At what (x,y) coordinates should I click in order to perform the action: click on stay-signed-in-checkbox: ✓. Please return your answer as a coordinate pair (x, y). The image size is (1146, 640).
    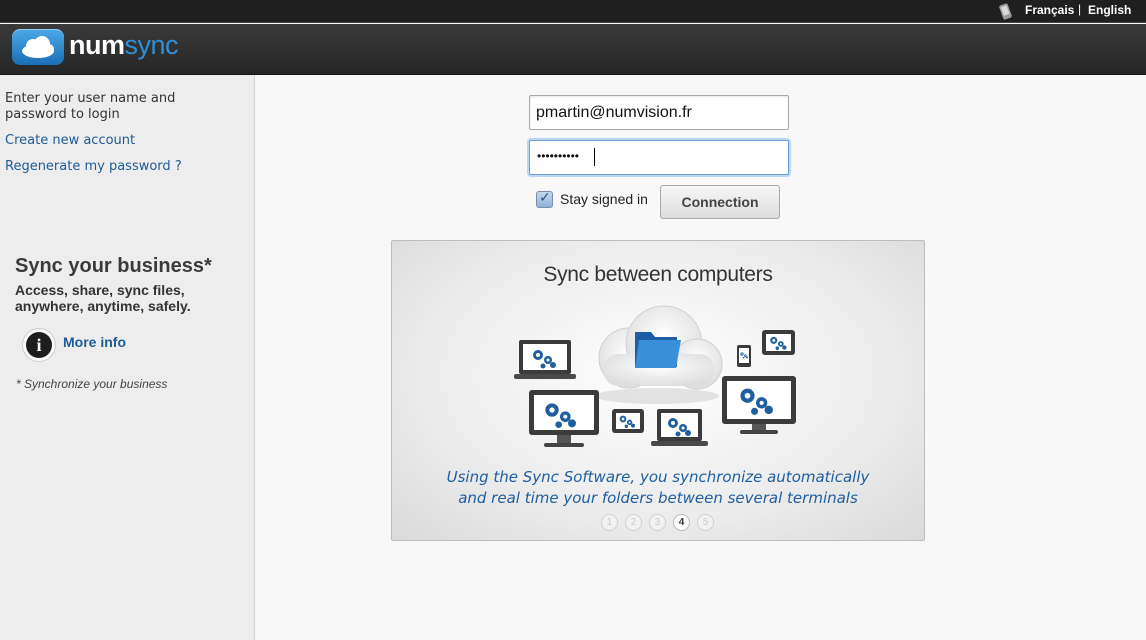
    Looking at the image, I should click on (544, 199).